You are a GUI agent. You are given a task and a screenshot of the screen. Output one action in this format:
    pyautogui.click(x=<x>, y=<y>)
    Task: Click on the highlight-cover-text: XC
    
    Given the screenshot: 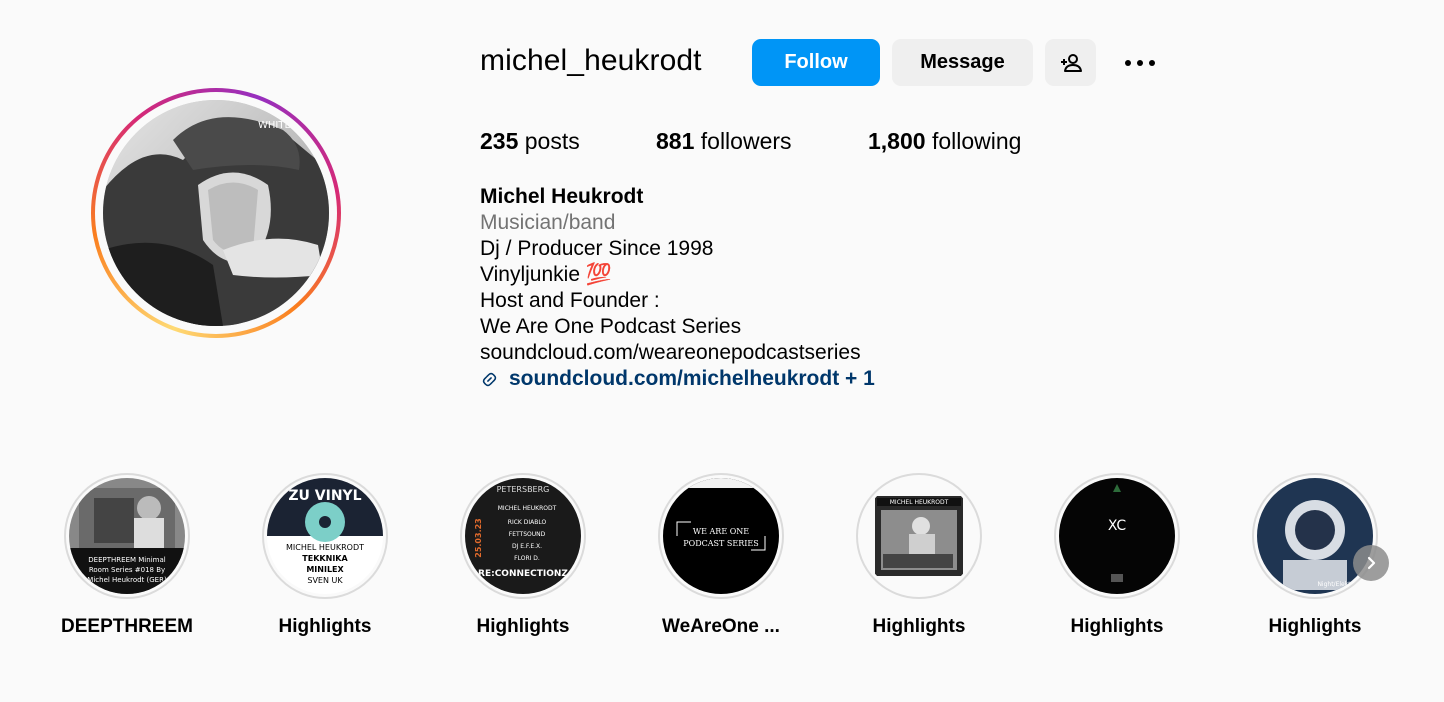 What is the action you would take?
    pyautogui.click(x=1117, y=526)
    